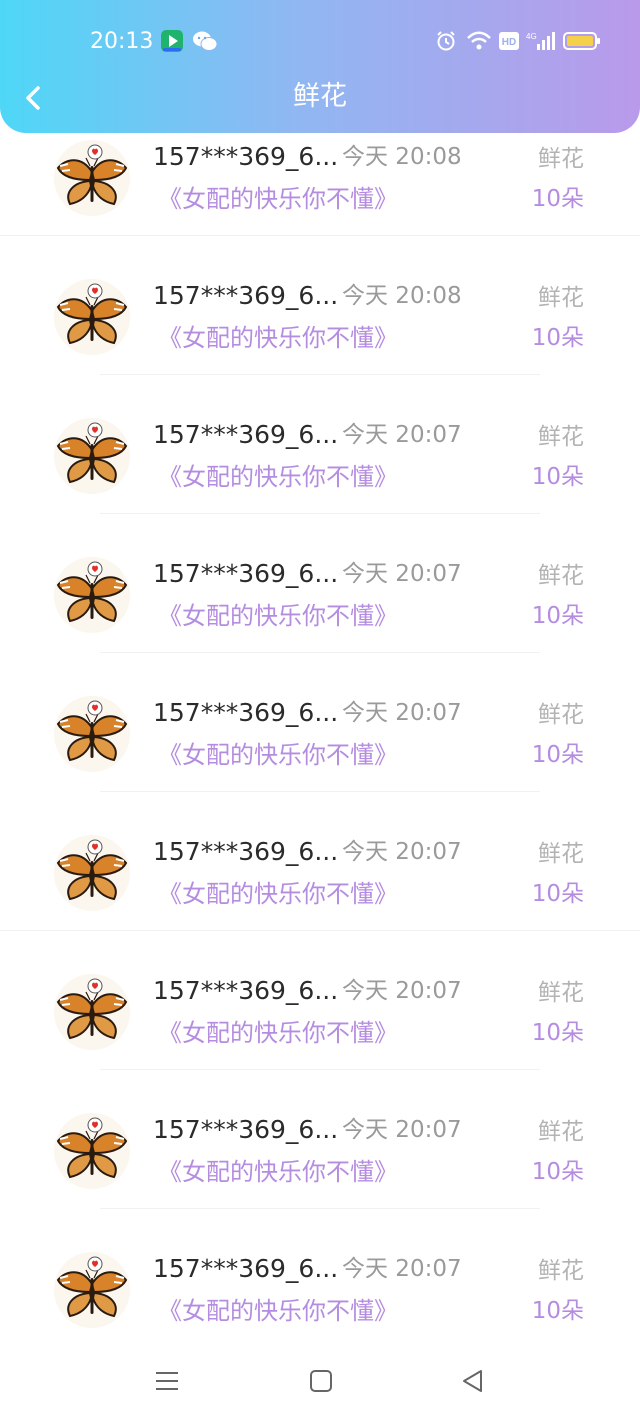 The image size is (640, 1422). I want to click on alarm-icon, so click(446, 43).